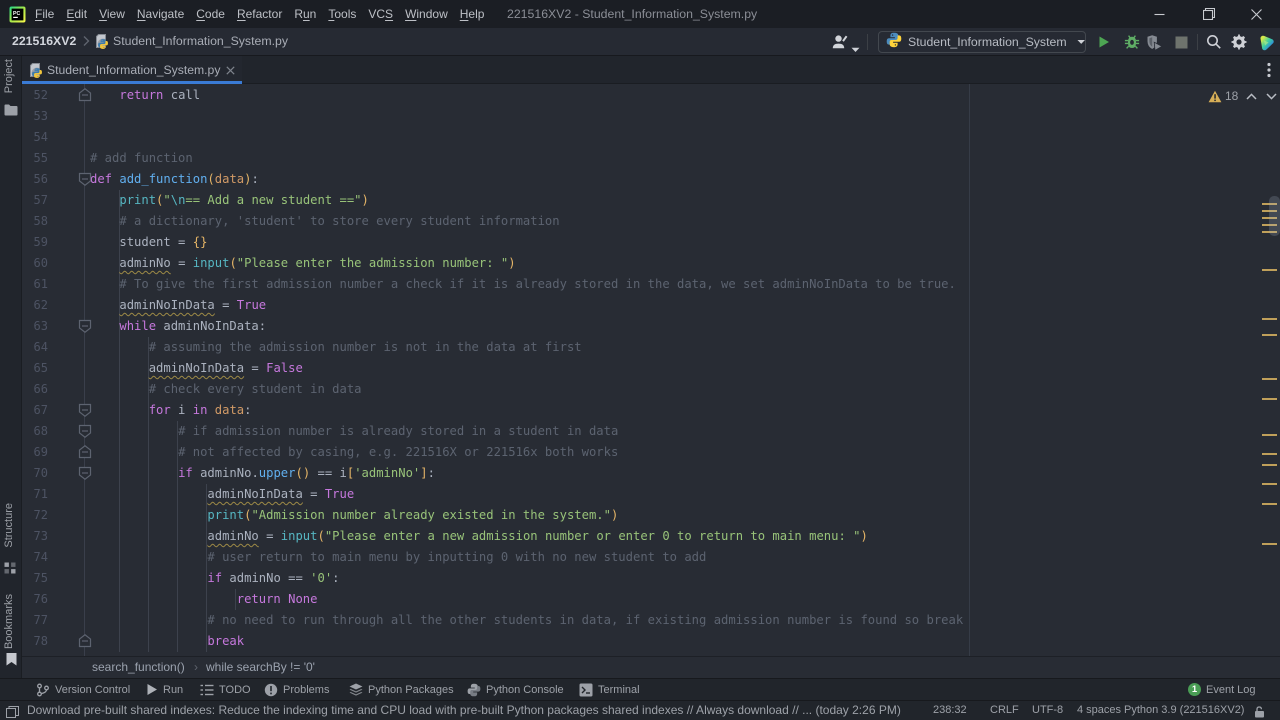 This screenshot has width=1280, height=720. Describe the element at coordinates (35, 221) in the screenshot. I see `line-number-58: 58` at that location.